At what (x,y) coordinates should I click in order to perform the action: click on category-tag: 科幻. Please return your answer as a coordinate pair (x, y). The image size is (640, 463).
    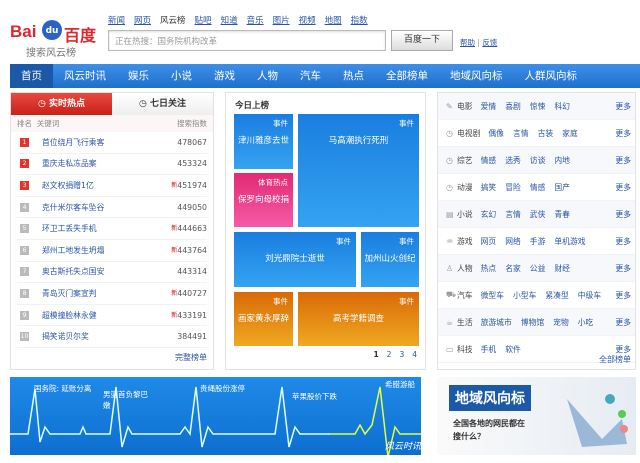
    Looking at the image, I should click on (562, 106).